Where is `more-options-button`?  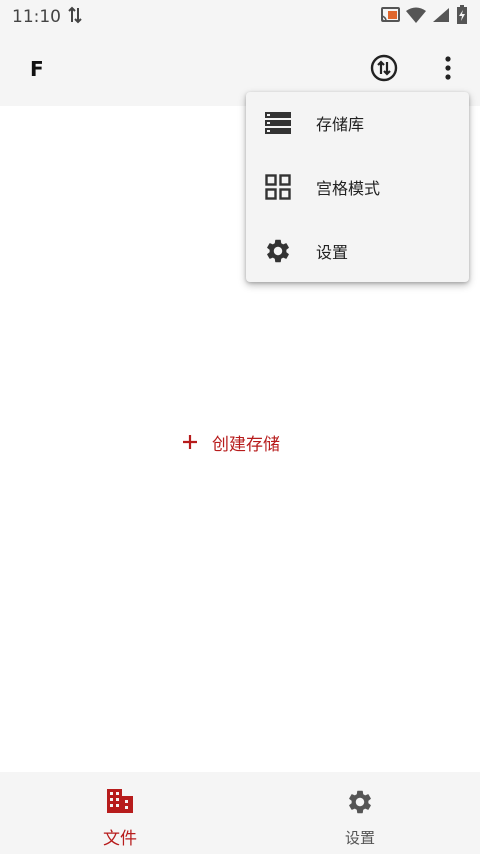 more-options-button is located at coordinates (448, 70).